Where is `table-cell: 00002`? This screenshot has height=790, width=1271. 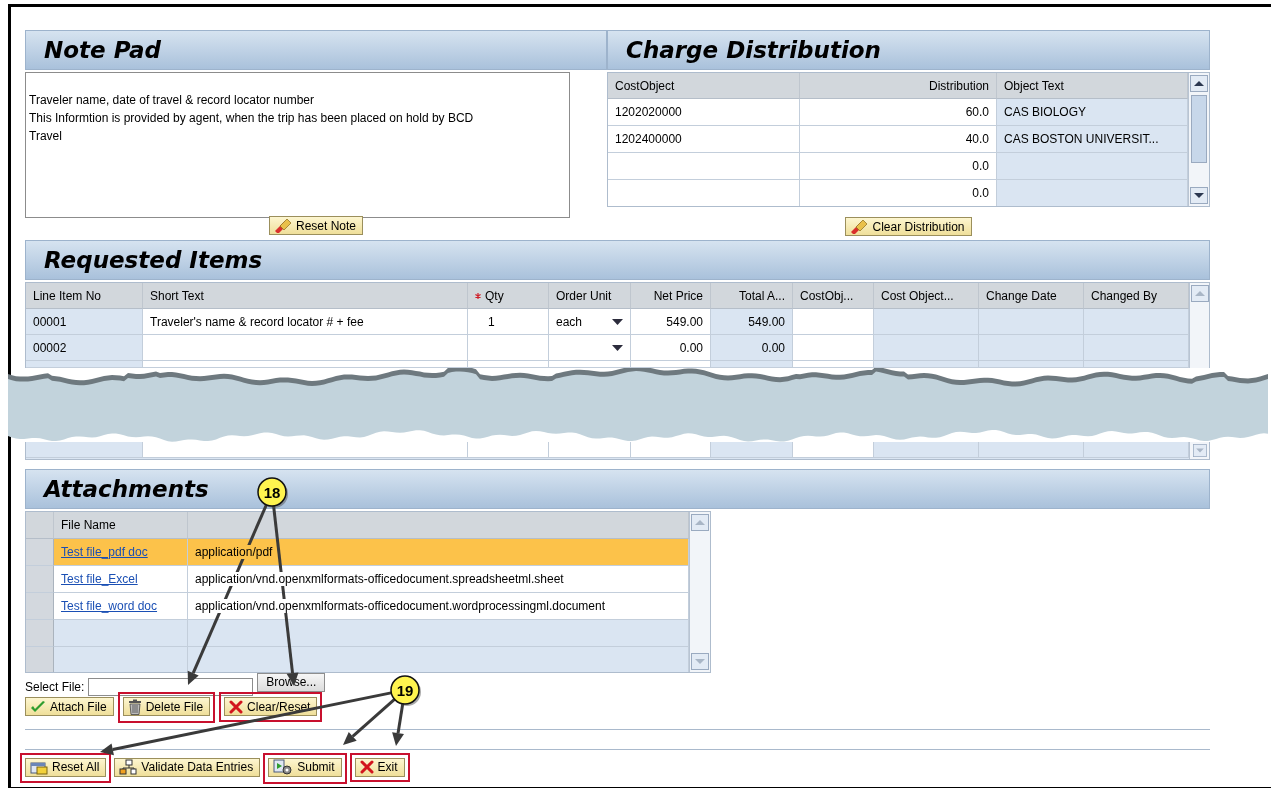
table-cell: 00002 is located at coordinates (84, 348).